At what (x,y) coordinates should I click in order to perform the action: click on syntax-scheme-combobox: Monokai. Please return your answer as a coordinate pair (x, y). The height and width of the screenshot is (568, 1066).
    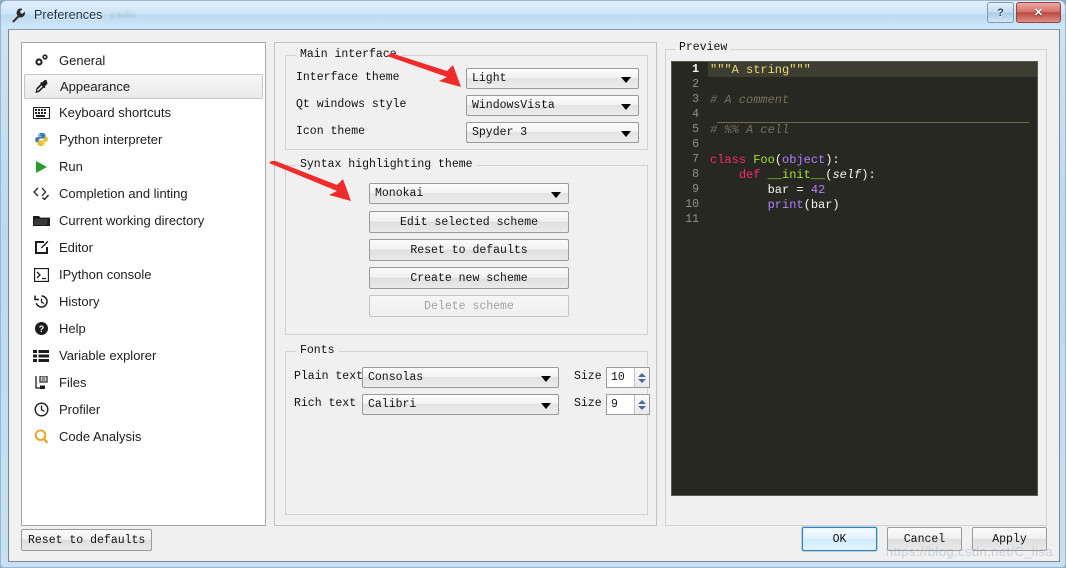
    Looking at the image, I should click on (469, 193).